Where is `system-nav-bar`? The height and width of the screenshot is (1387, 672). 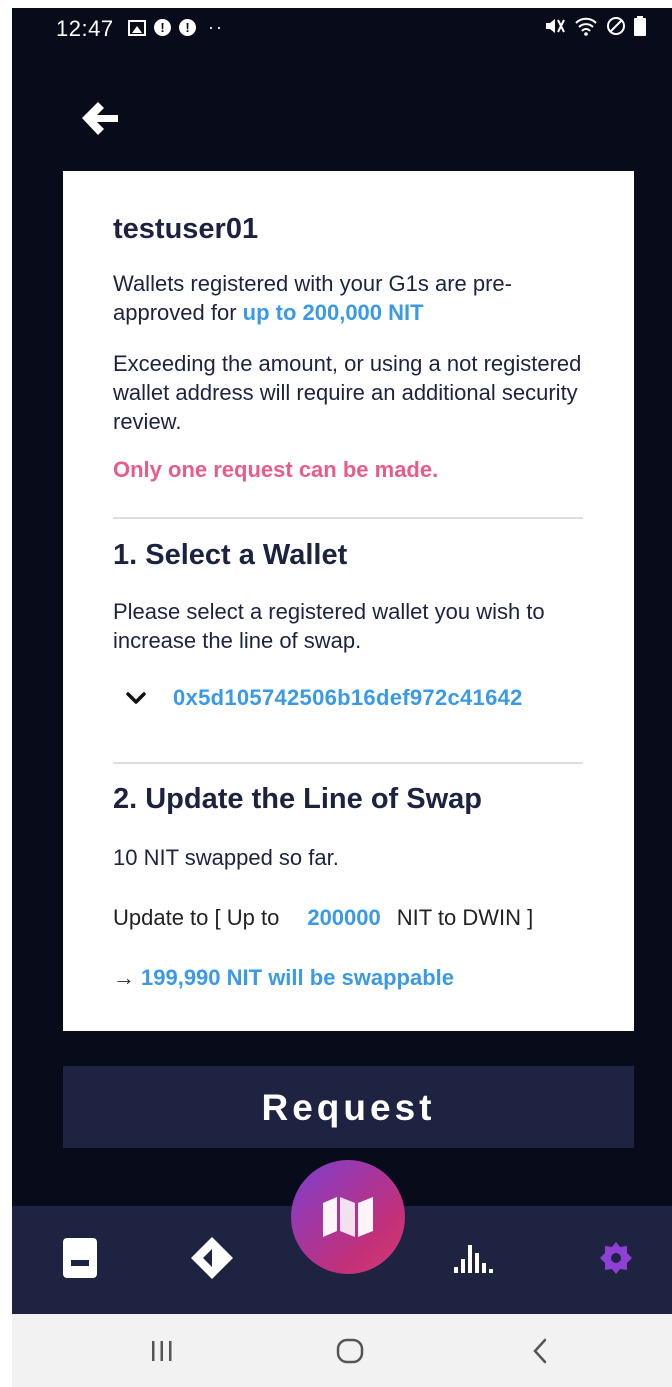 system-nav-bar is located at coordinates (342, 1350).